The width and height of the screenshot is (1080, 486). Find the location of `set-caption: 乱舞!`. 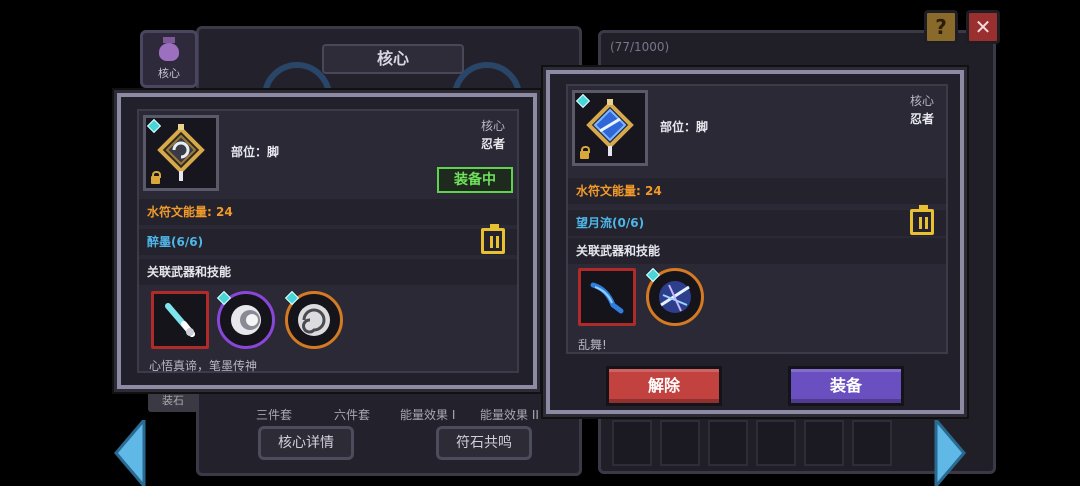

set-caption: 乱舞! is located at coordinates (592, 345).